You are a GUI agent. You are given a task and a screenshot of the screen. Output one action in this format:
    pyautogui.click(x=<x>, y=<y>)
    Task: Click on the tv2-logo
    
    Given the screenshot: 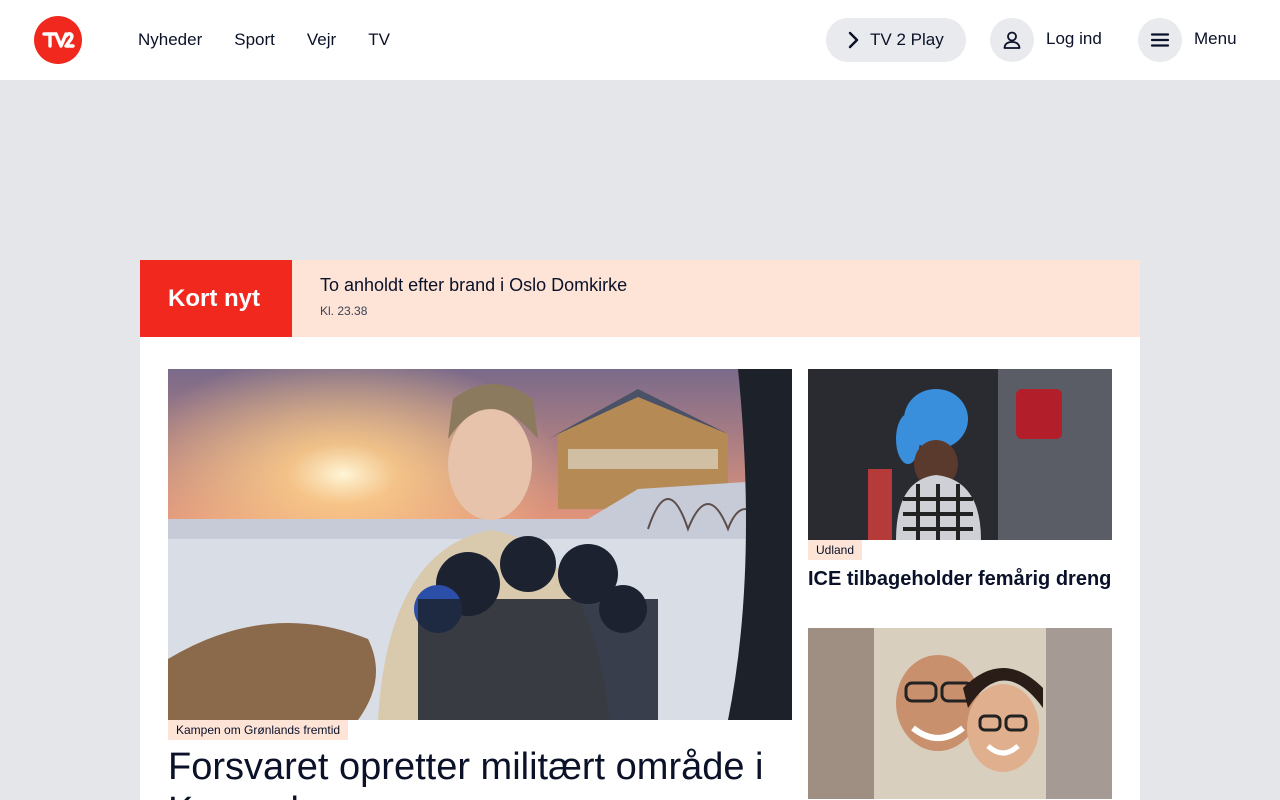 What is the action you would take?
    pyautogui.click(x=58, y=40)
    